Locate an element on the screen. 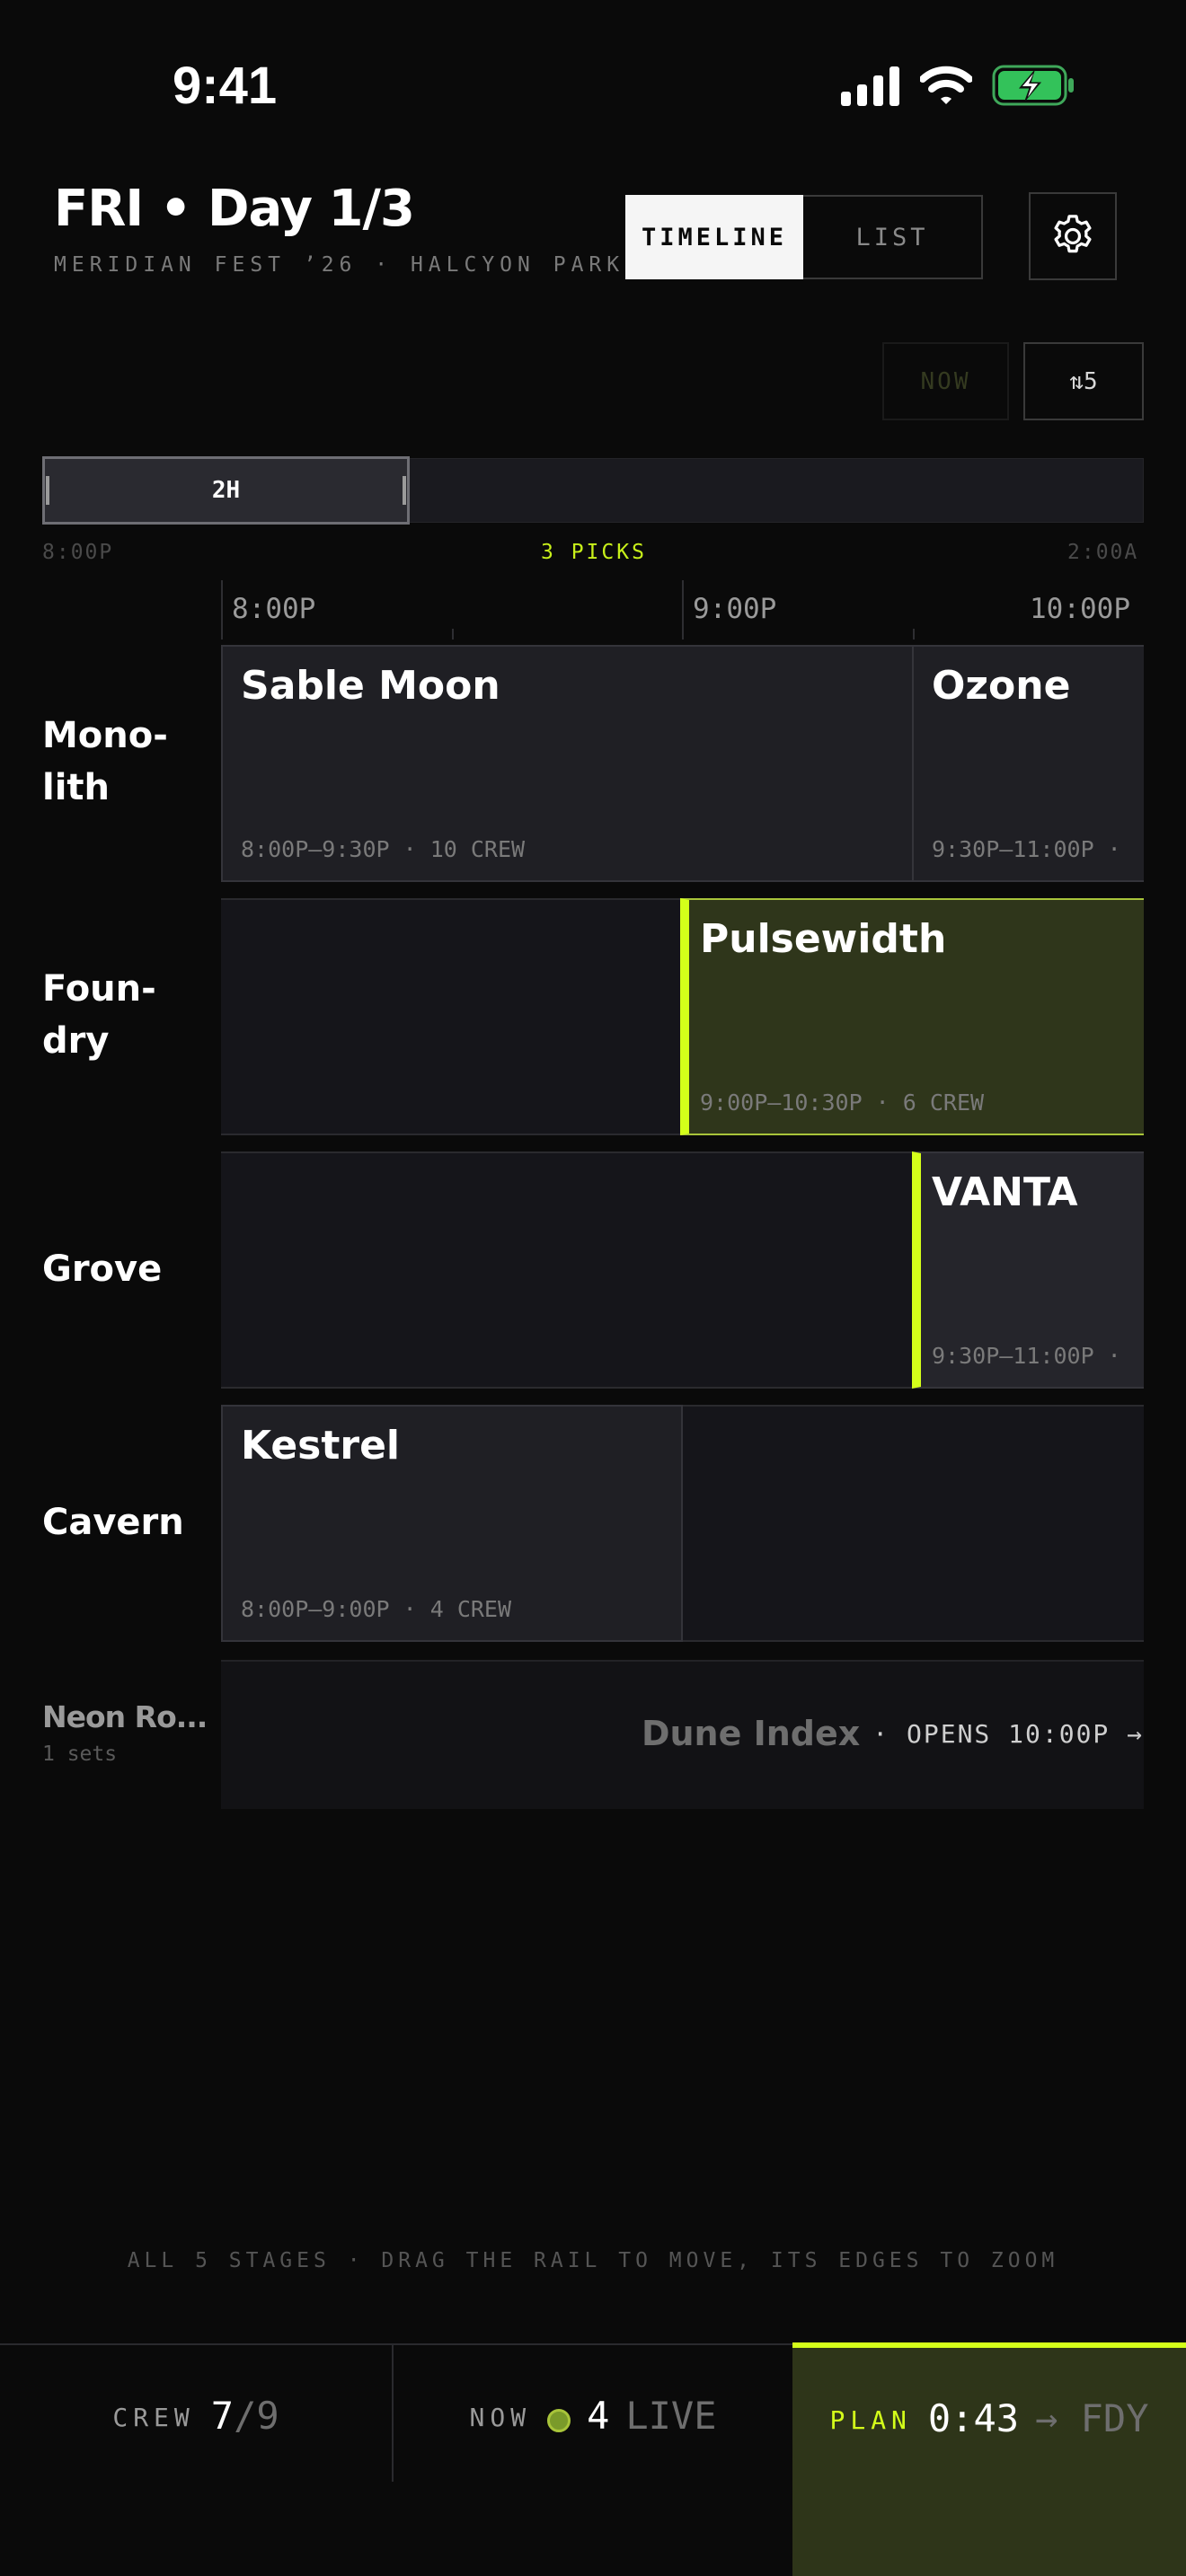  tab-plan-suffix: → FDY is located at coordinates (1092, 2418).